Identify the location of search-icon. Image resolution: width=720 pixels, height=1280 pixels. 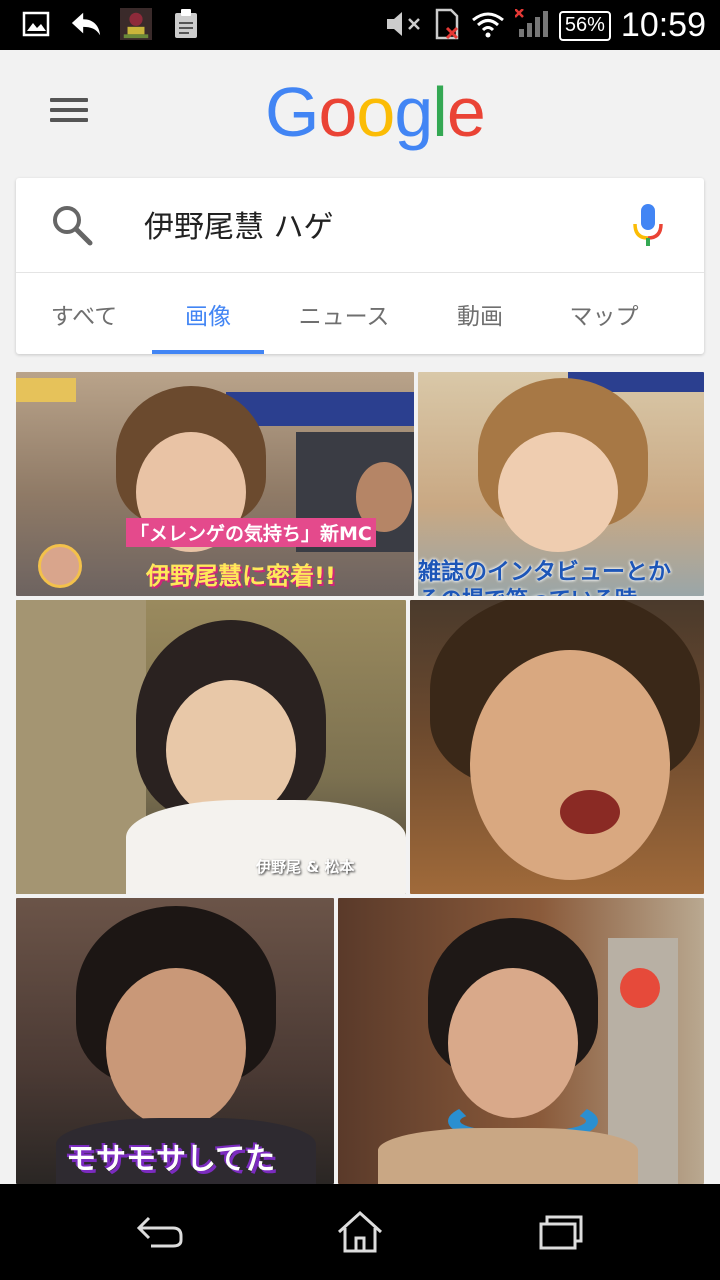
(72, 225).